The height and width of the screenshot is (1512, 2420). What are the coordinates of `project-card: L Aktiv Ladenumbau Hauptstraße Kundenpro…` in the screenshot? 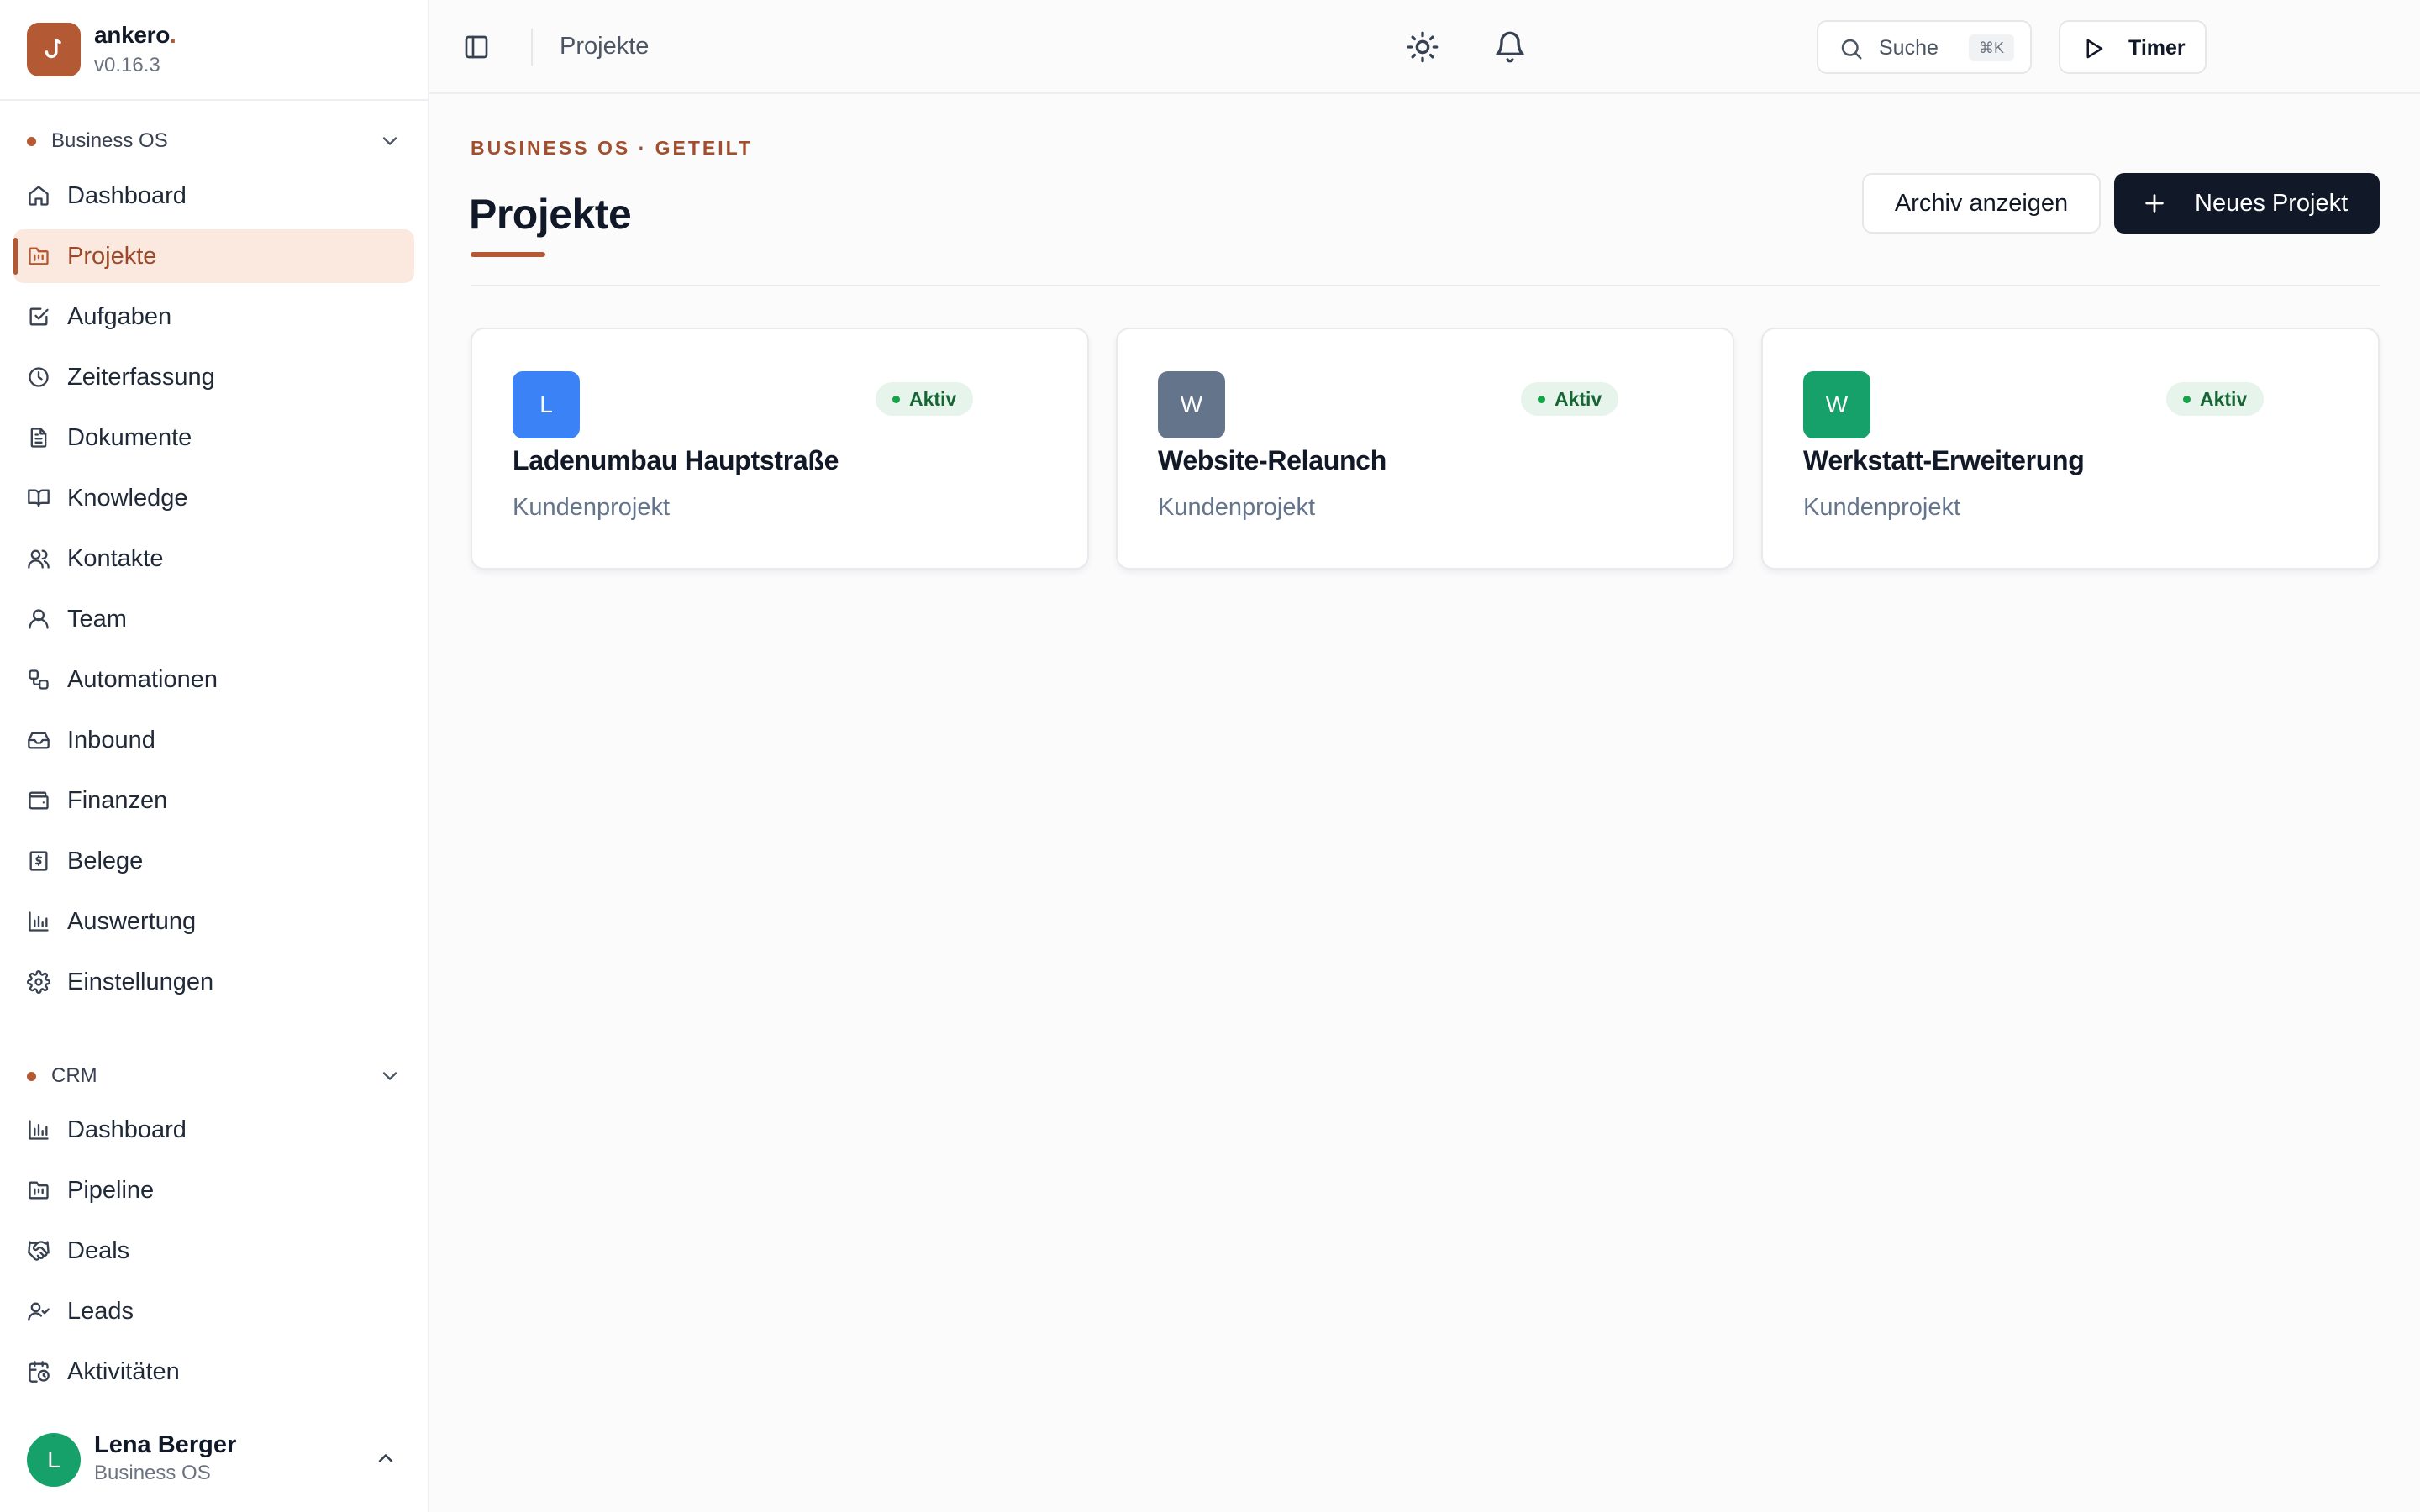 It's located at (780, 449).